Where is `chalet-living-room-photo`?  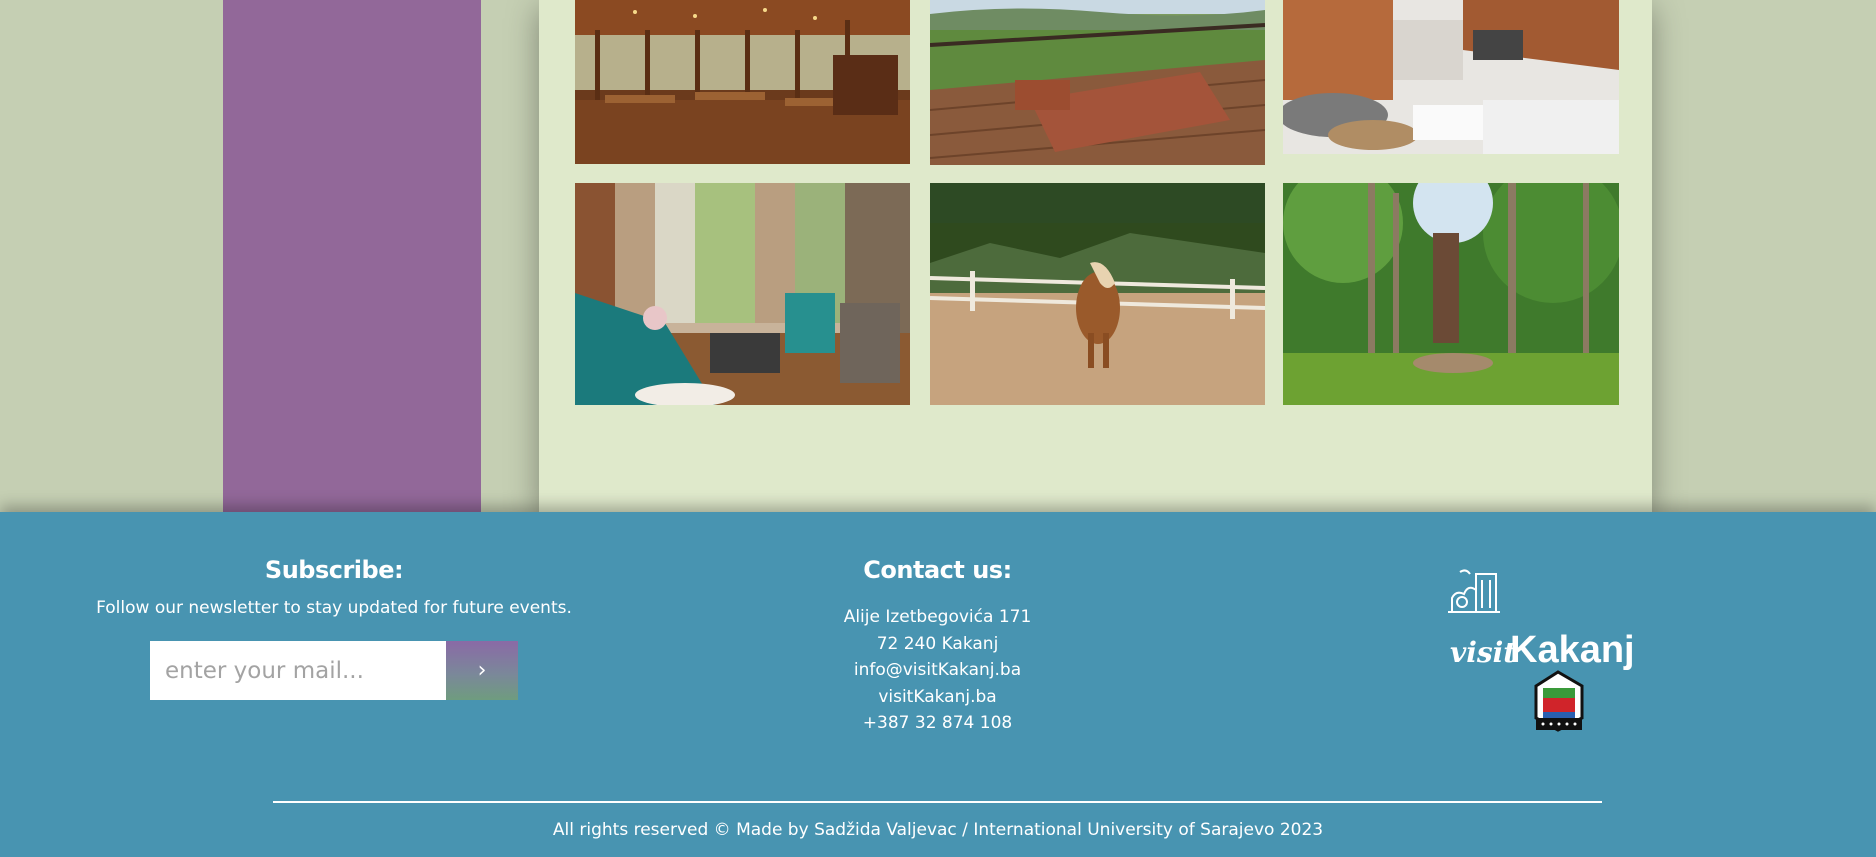 chalet-living-room-photo is located at coordinates (1451, 77).